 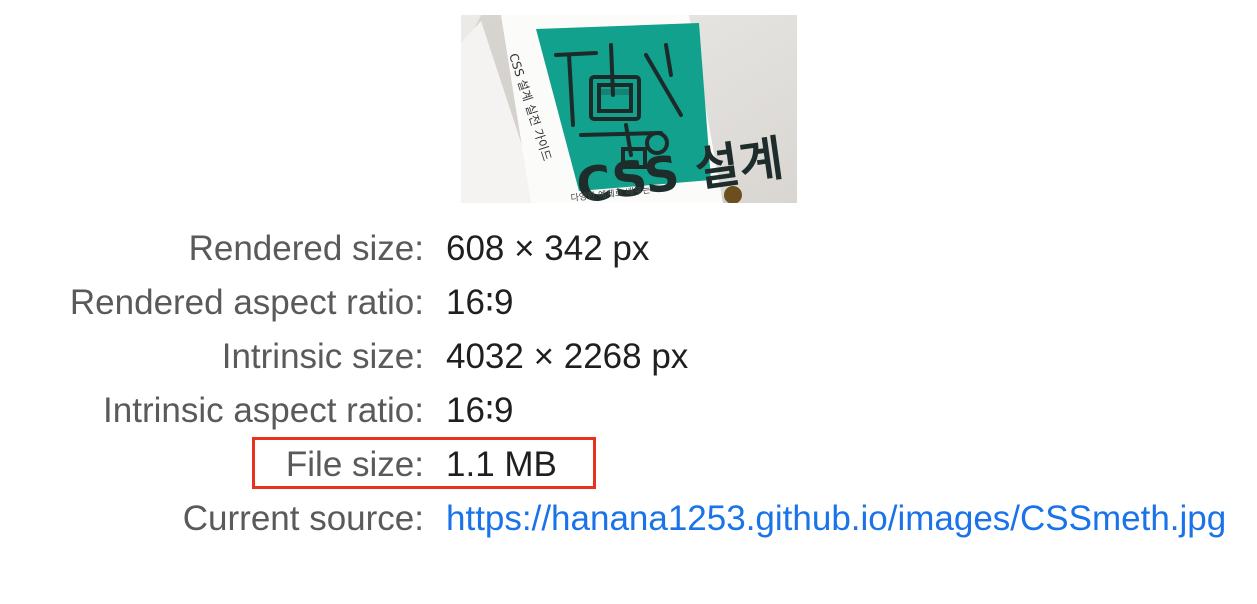 I want to click on property-intrinsic-size: Intrinsic size: 4032 × 2268 px, so click(x=628, y=357).